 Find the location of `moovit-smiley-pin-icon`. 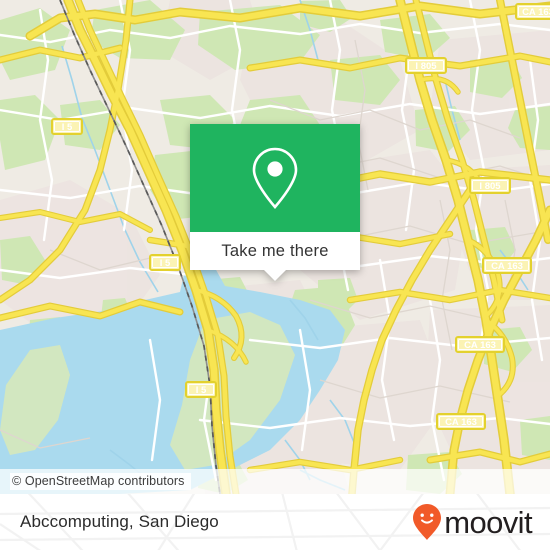

moovit-smiley-pin-icon is located at coordinates (427, 522).